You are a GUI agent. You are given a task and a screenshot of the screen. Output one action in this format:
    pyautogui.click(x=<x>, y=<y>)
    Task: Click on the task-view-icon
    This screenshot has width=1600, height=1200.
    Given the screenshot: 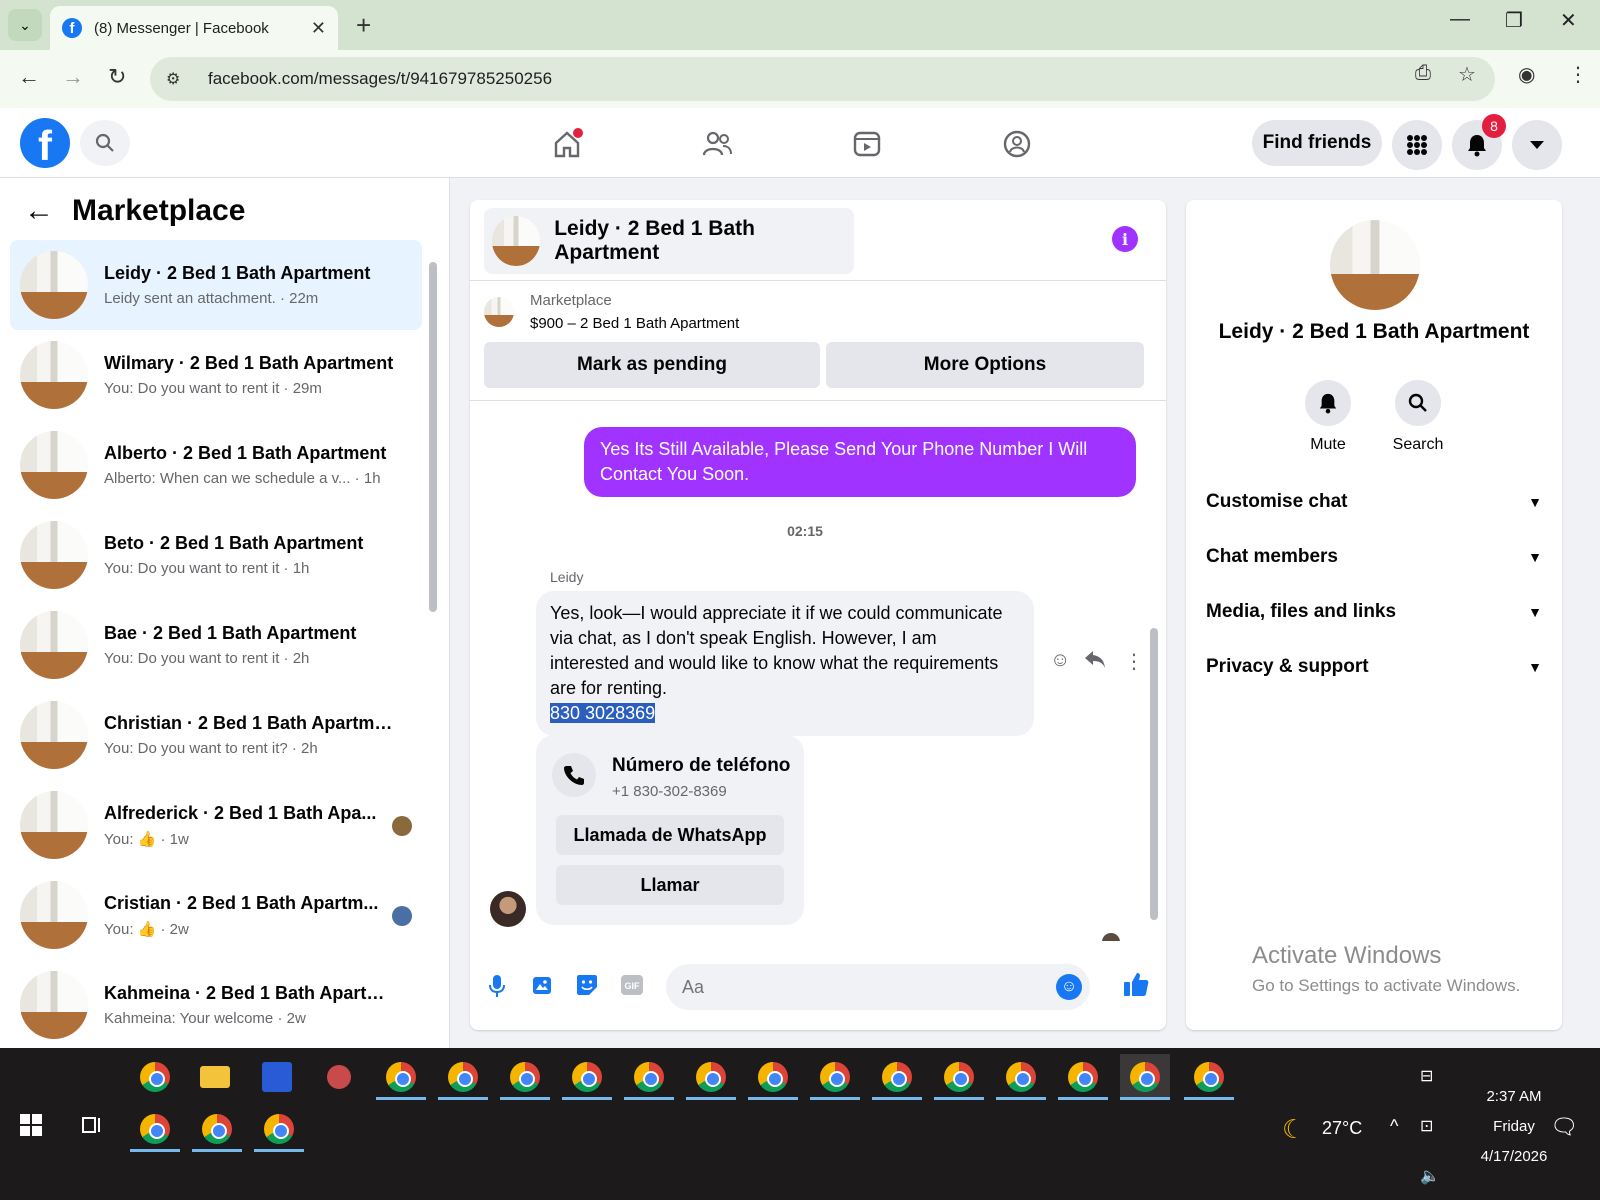 What is the action you would take?
    pyautogui.click(x=91, y=1125)
    